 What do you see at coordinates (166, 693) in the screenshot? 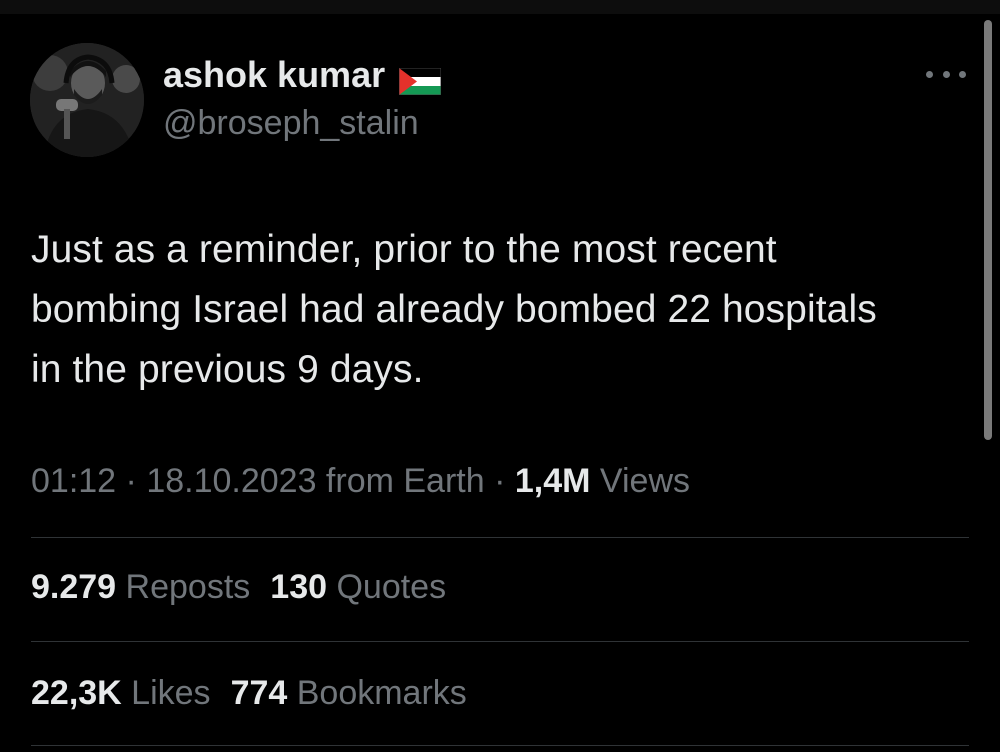
I see `likes-label: Likes` at bounding box center [166, 693].